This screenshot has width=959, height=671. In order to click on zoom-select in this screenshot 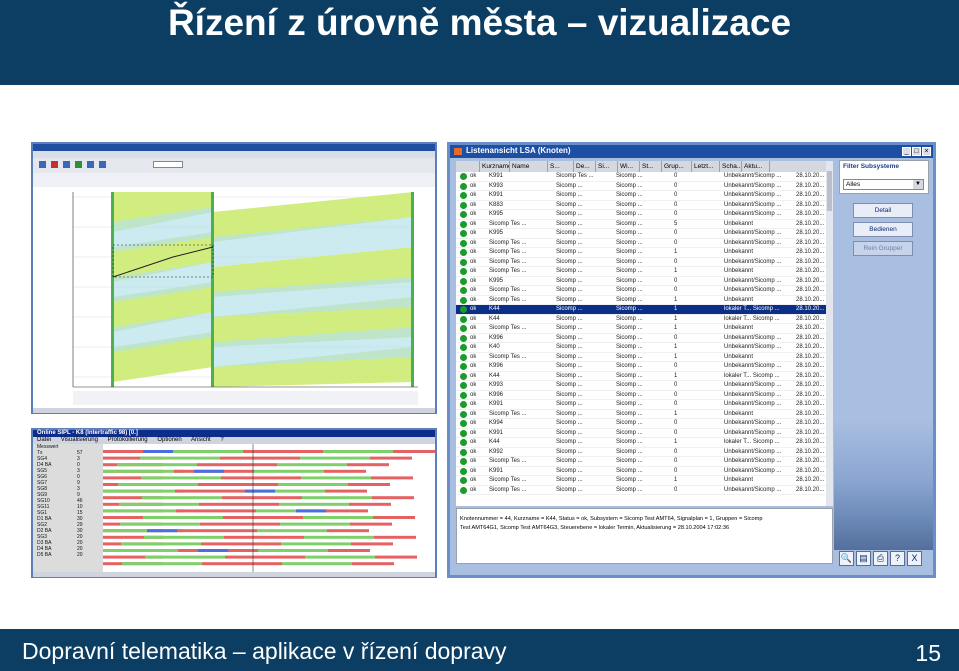, I will do `click(168, 164)`.